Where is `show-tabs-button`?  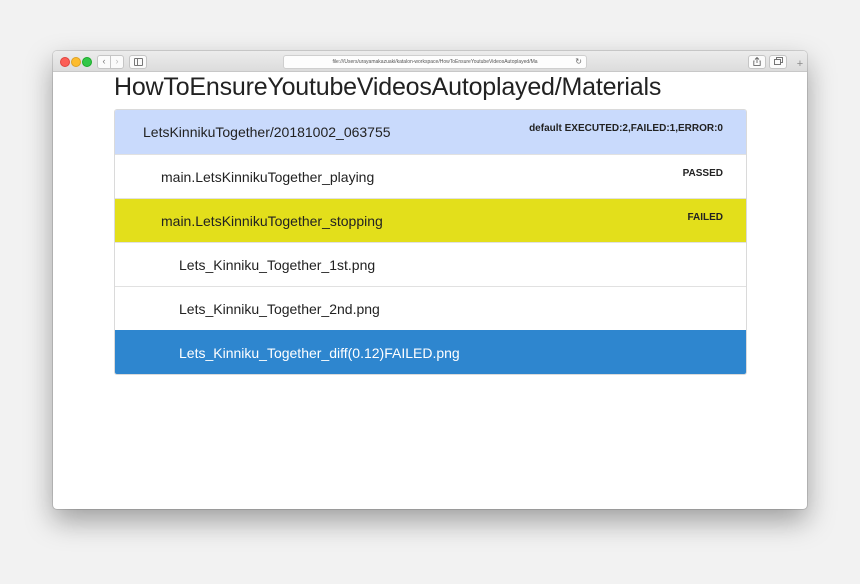 show-tabs-button is located at coordinates (778, 62).